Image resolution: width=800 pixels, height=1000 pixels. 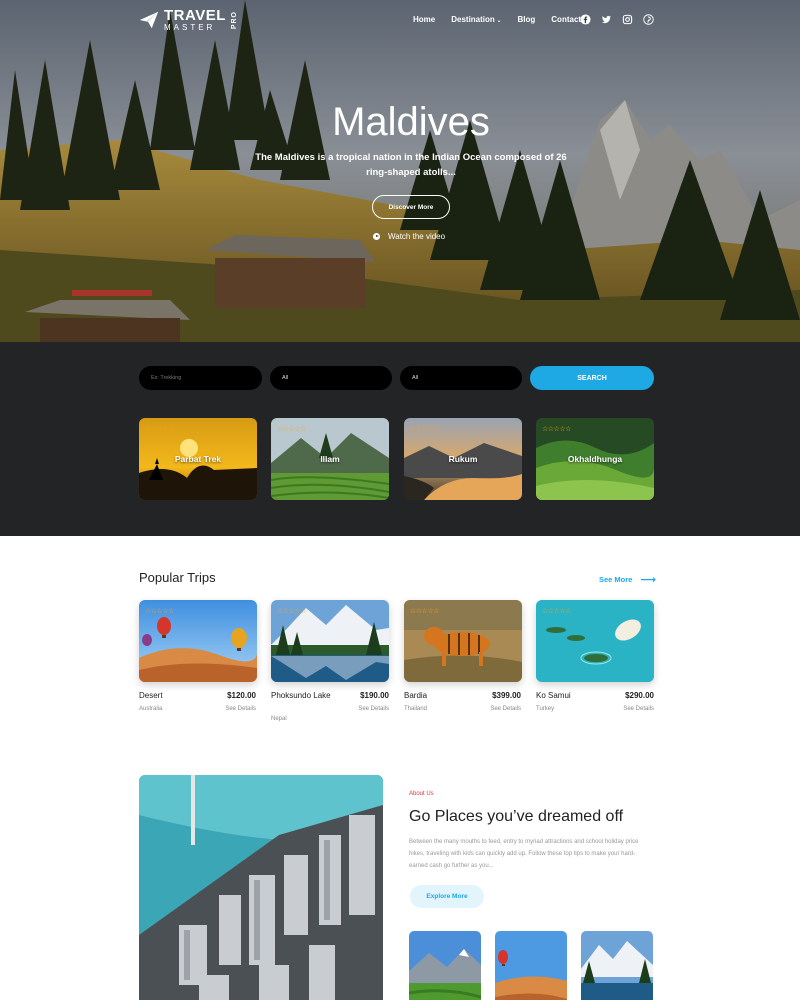 I want to click on about-image, so click(x=261, y=887).